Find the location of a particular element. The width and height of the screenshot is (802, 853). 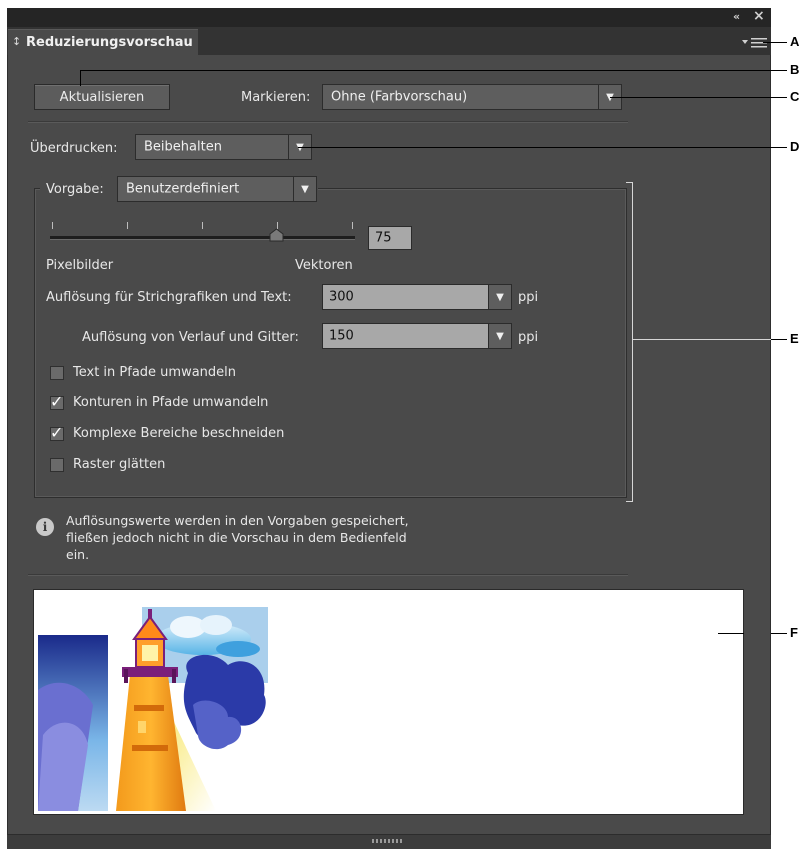

callout-line-e is located at coordinates (779, 339).